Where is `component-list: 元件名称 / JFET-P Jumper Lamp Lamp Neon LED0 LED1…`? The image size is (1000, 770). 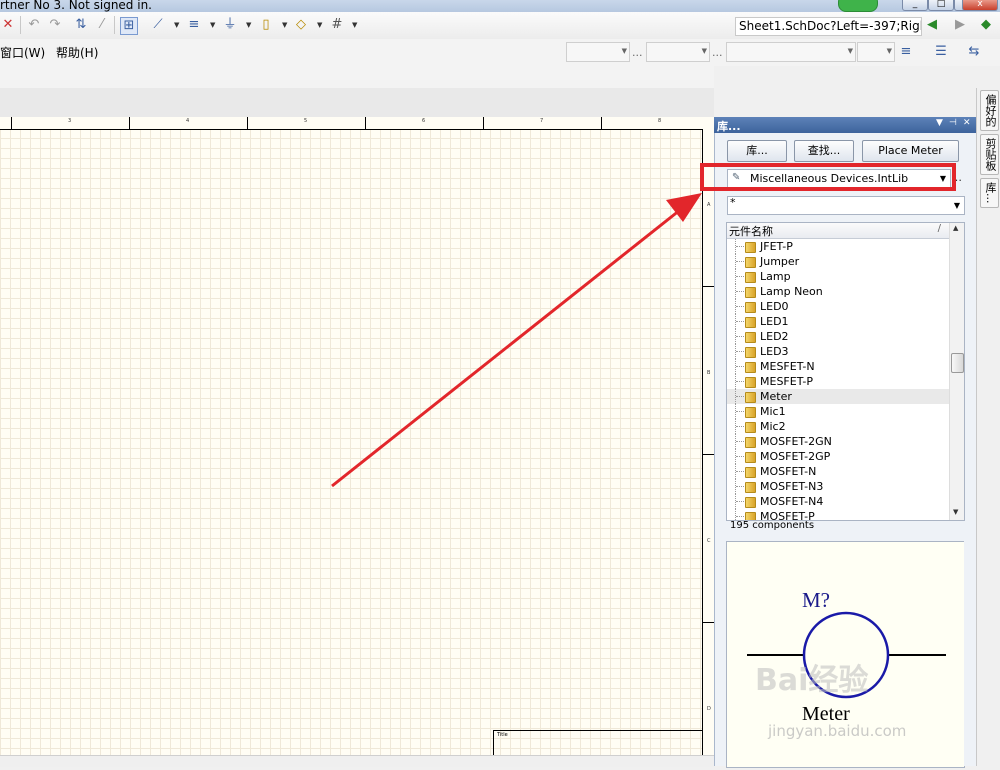
component-list: 元件名称 / JFET-P Jumper Lamp Lamp Neon LED0 LED1… is located at coordinates (845, 371).